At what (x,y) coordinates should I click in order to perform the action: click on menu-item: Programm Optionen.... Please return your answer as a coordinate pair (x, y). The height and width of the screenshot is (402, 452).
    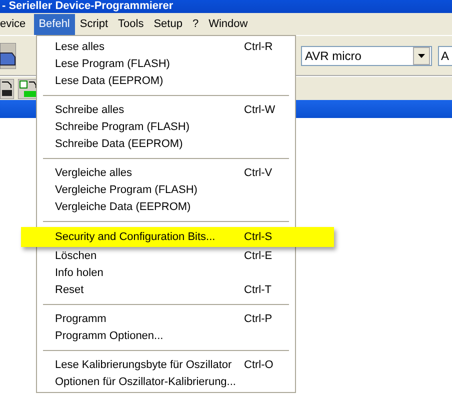
    Looking at the image, I should click on (166, 335).